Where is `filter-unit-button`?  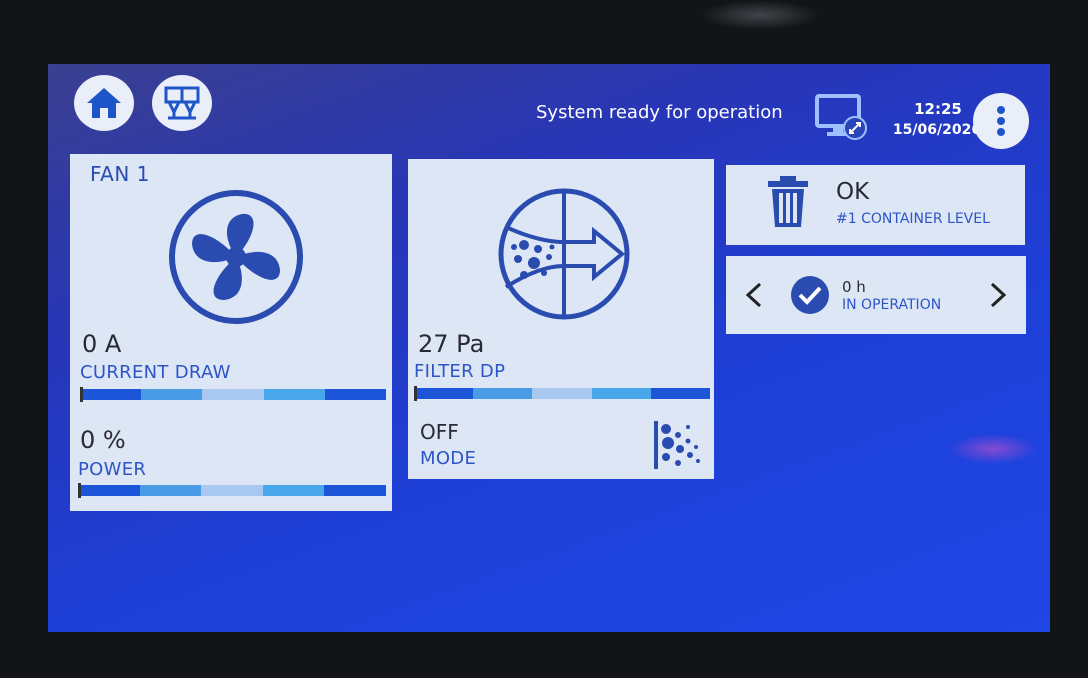 filter-unit-button is located at coordinates (182, 103).